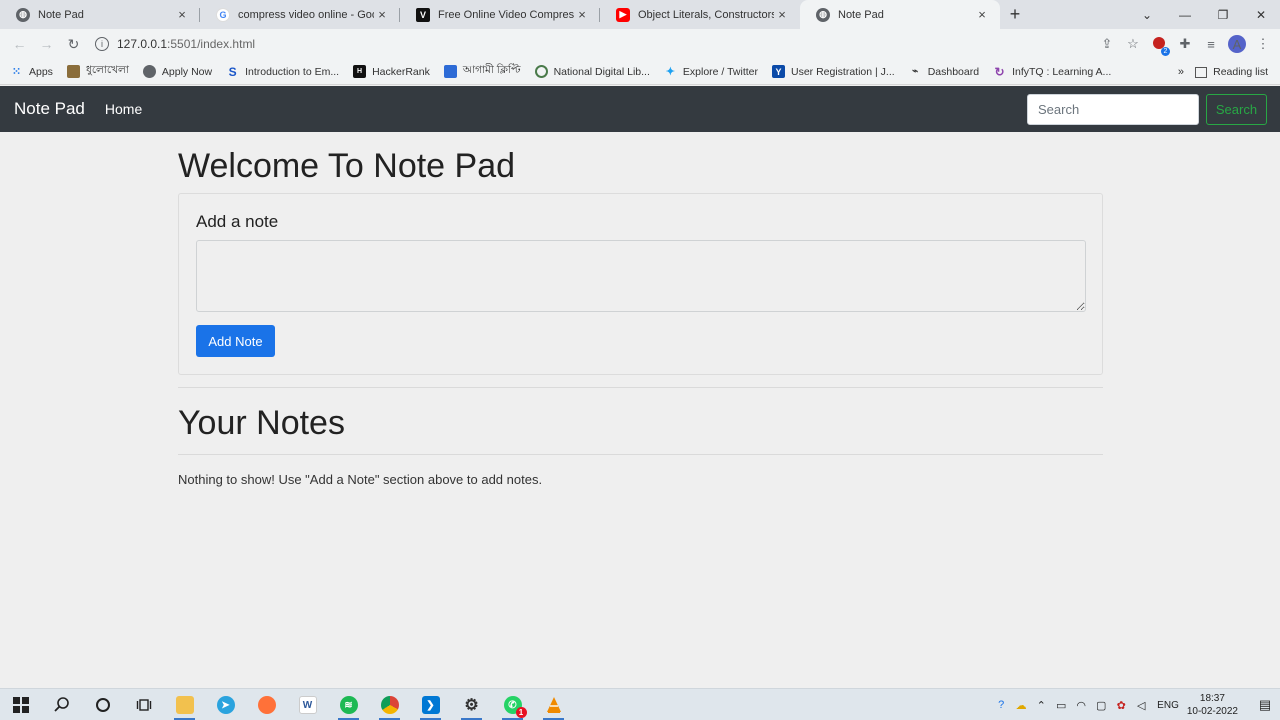 The height and width of the screenshot is (720, 1280). I want to click on address-bar: i 127.0.0.1:5501/index.html, so click(595, 44).